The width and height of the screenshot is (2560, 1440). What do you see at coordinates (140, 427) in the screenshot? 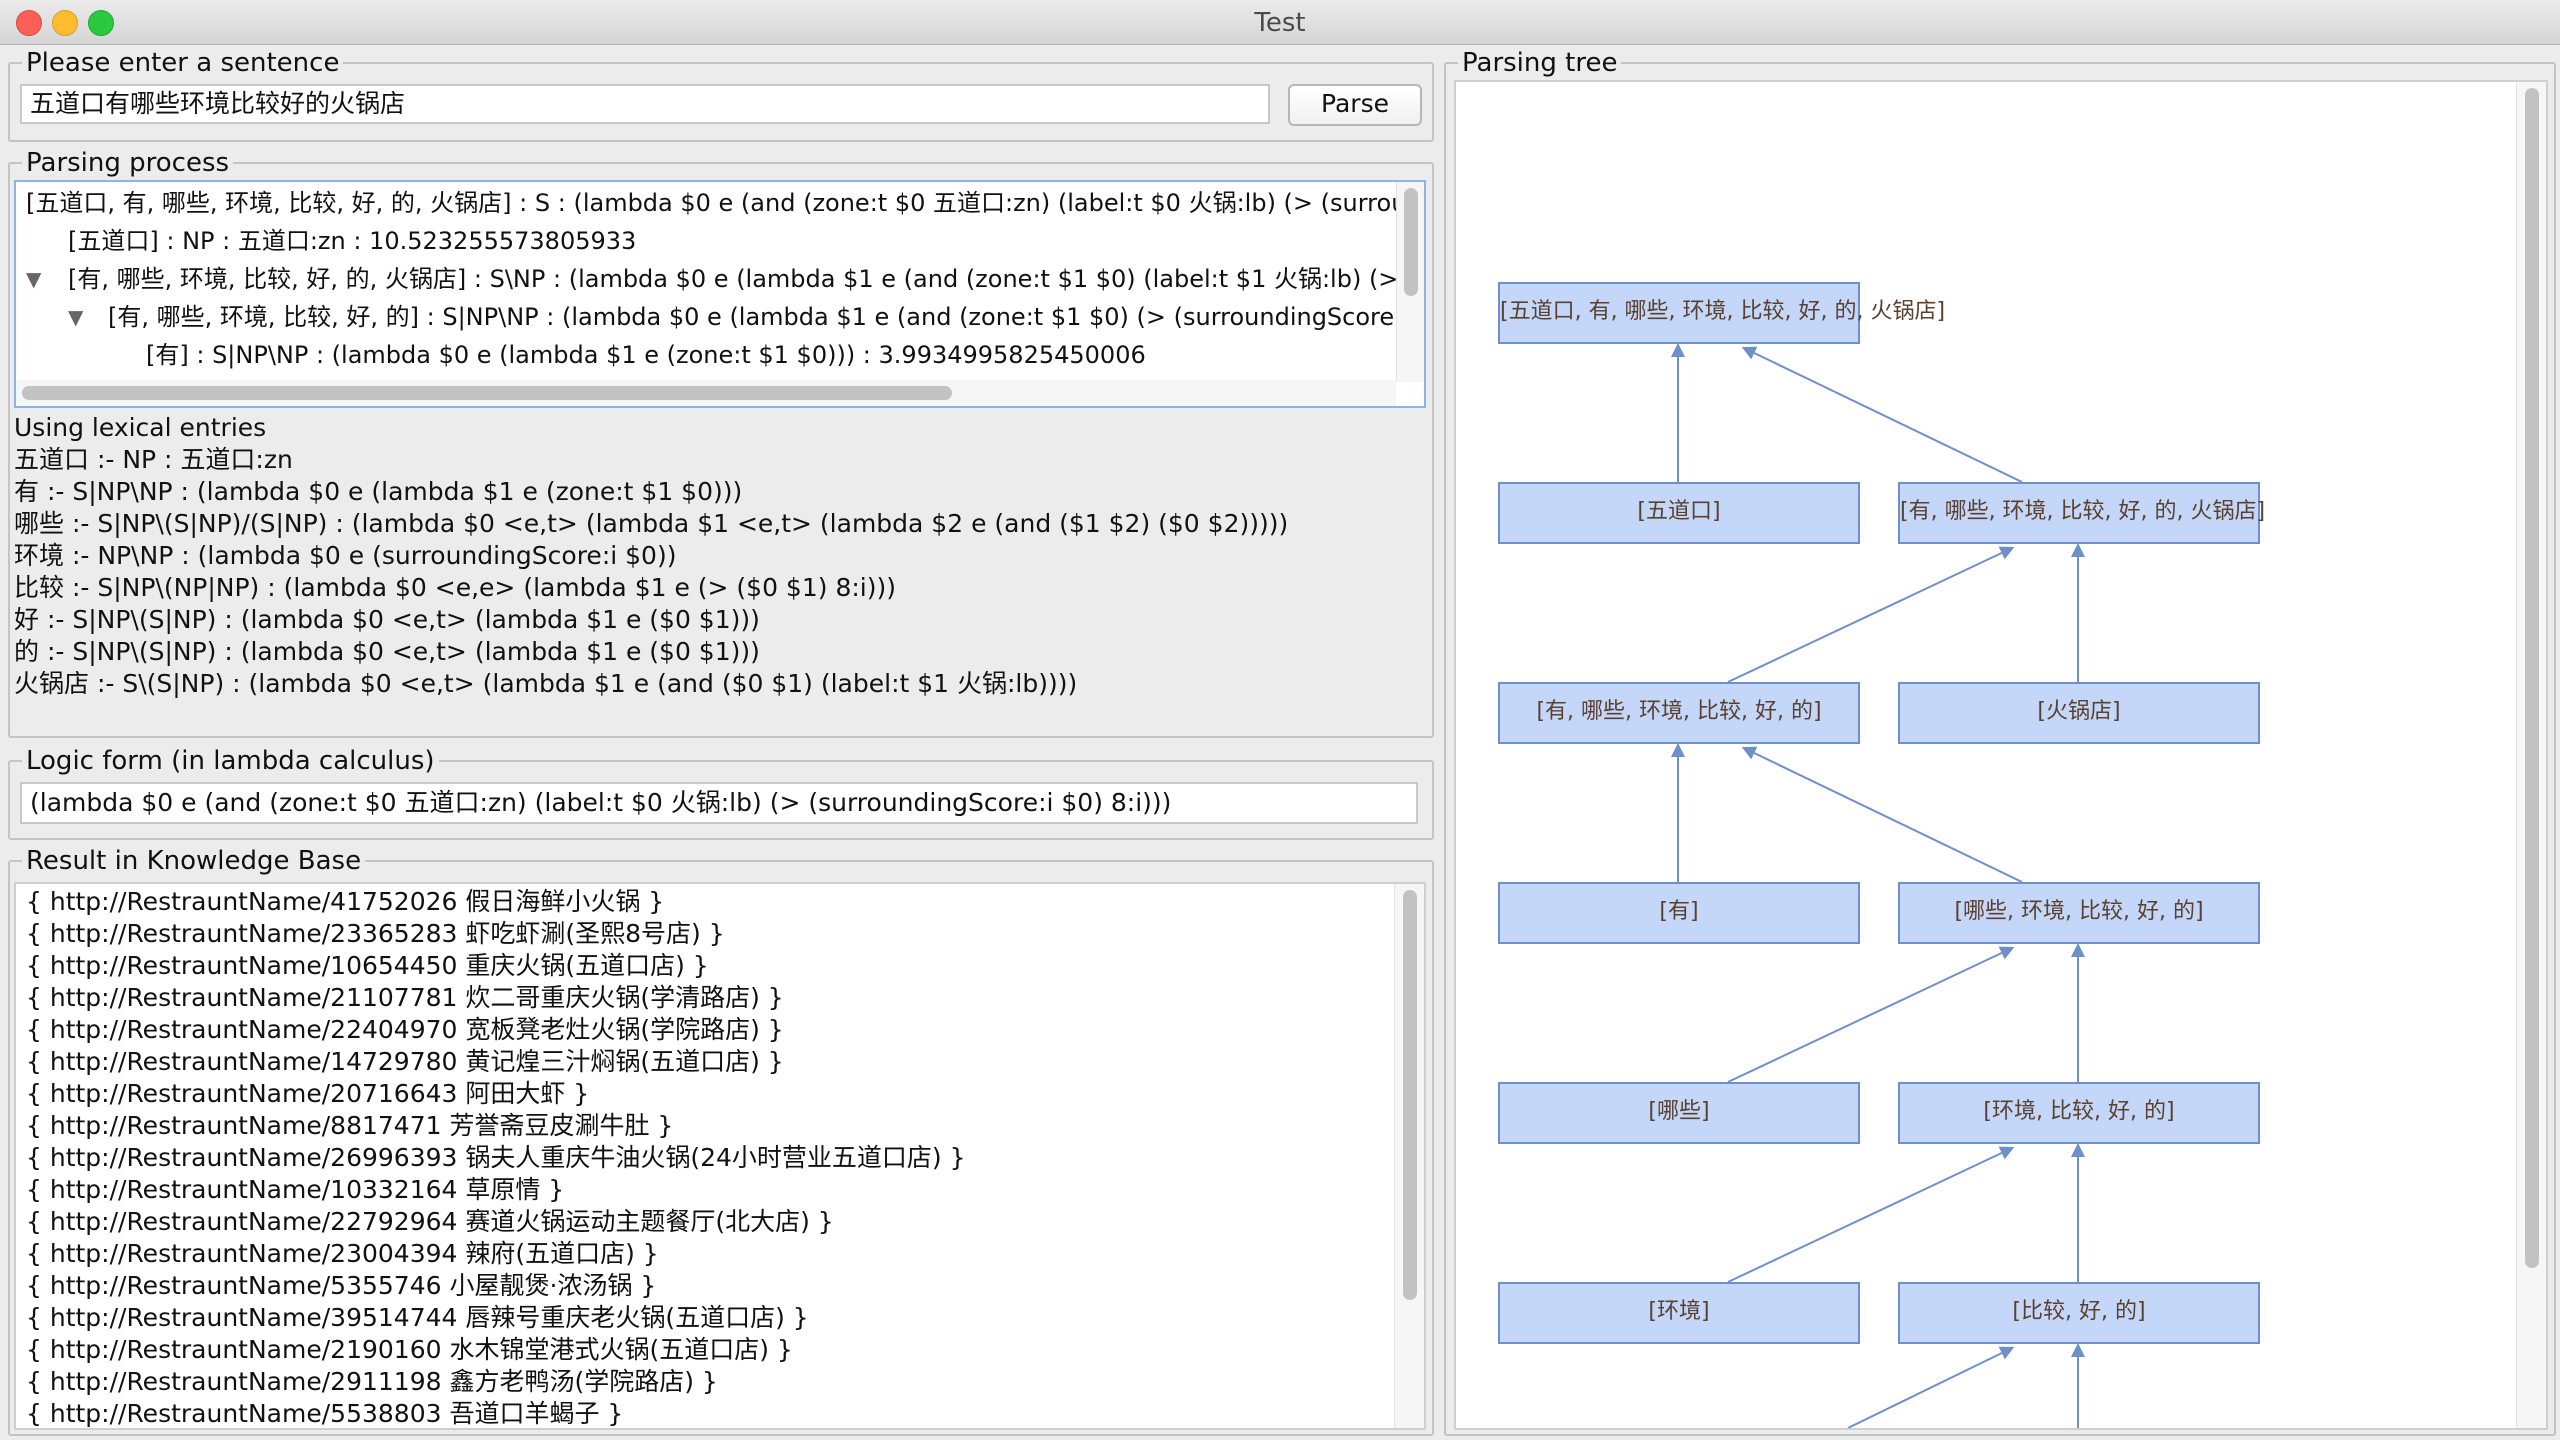
I see `lexical-entries-title: Using lexical entries` at bounding box center [140, 427].